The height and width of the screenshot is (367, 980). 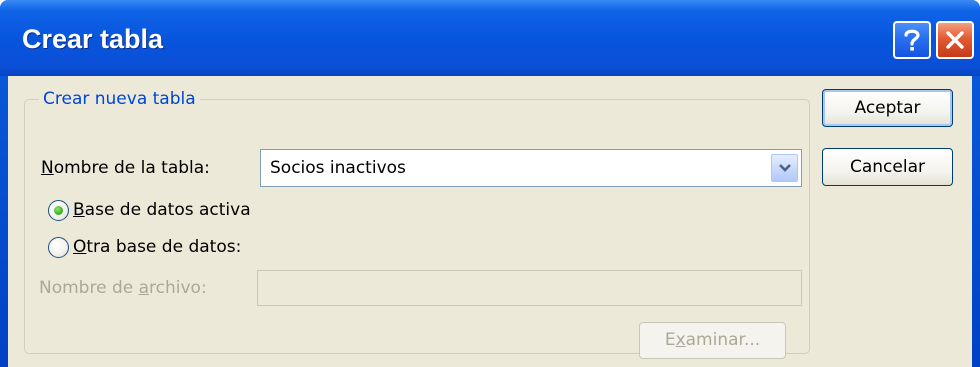 I want to click on table-name-accel: N, so click(x=47, y=168).